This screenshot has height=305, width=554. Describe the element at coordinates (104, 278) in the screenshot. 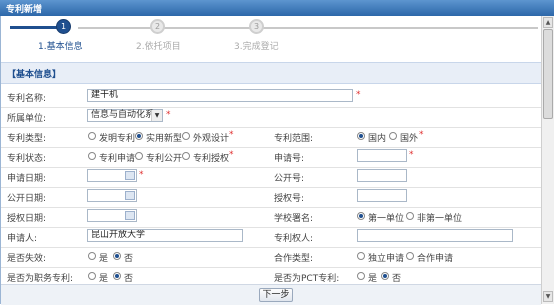

I see `option-service-yes: 是` at that location.